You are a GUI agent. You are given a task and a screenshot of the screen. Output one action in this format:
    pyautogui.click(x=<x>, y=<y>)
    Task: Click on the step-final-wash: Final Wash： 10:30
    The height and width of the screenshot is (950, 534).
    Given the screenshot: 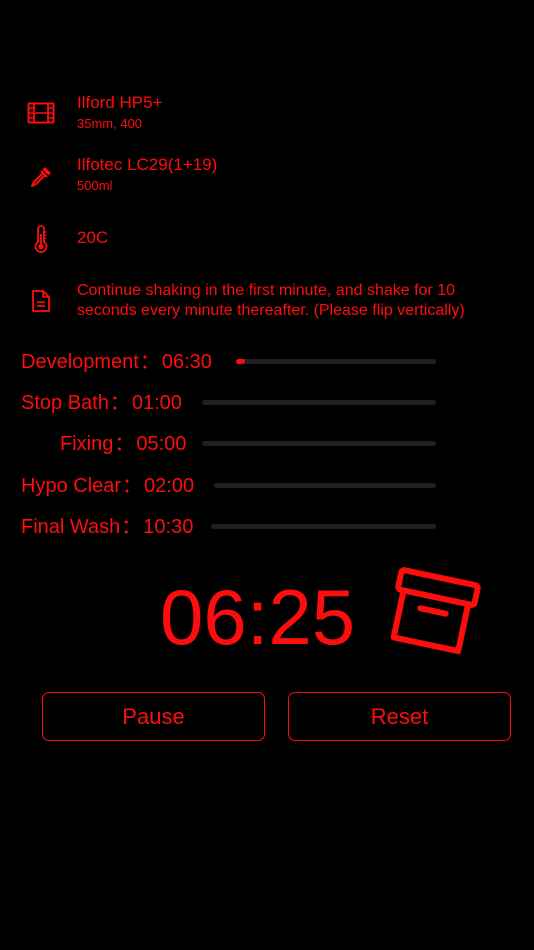 What is the action you would take?
    pyautogui.click(x=107, y=527)
    